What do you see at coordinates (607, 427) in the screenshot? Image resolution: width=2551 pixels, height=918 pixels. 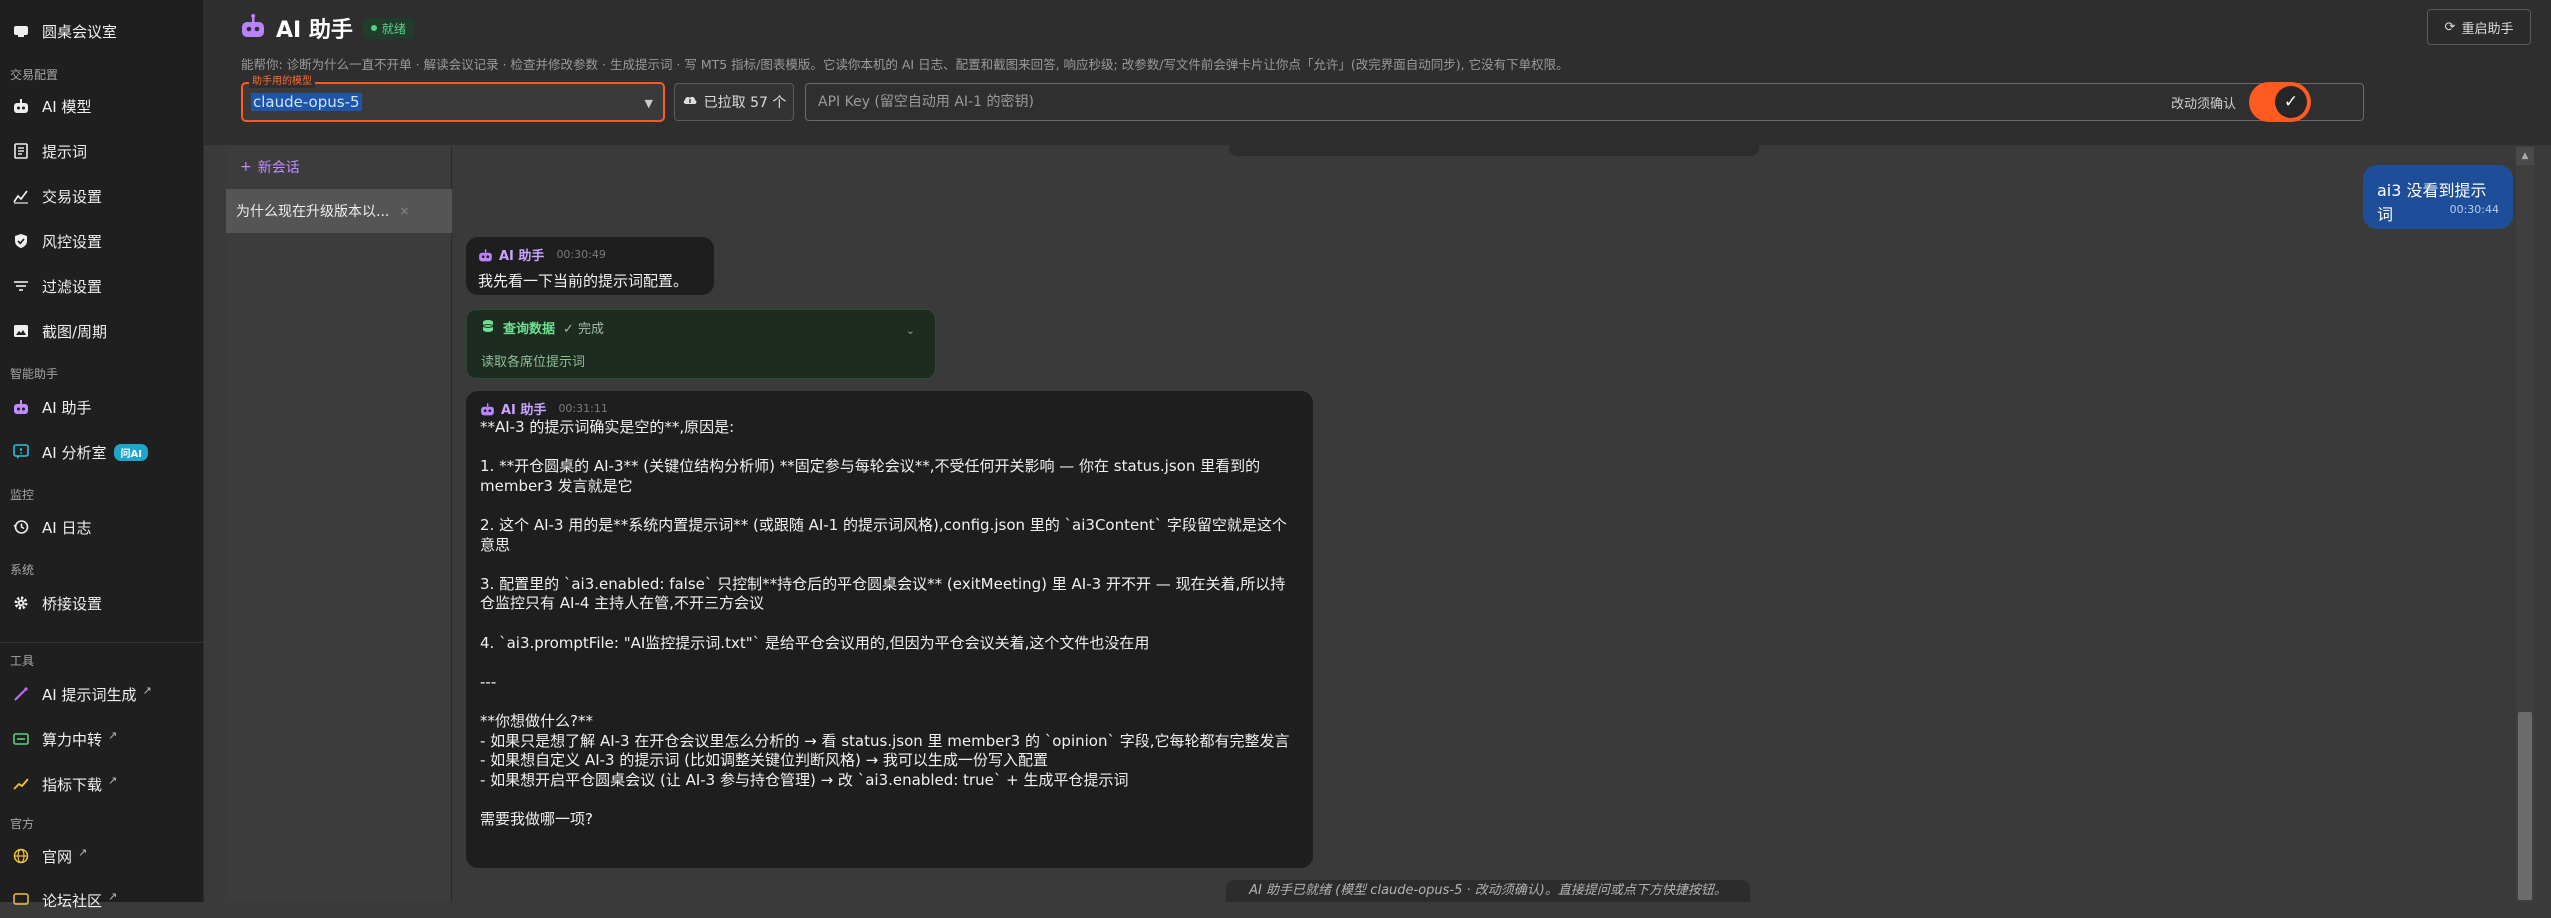 I see `message-line: **AI-3 的提示词确实是空的**,原因是:` at bounding box center [607, 427].